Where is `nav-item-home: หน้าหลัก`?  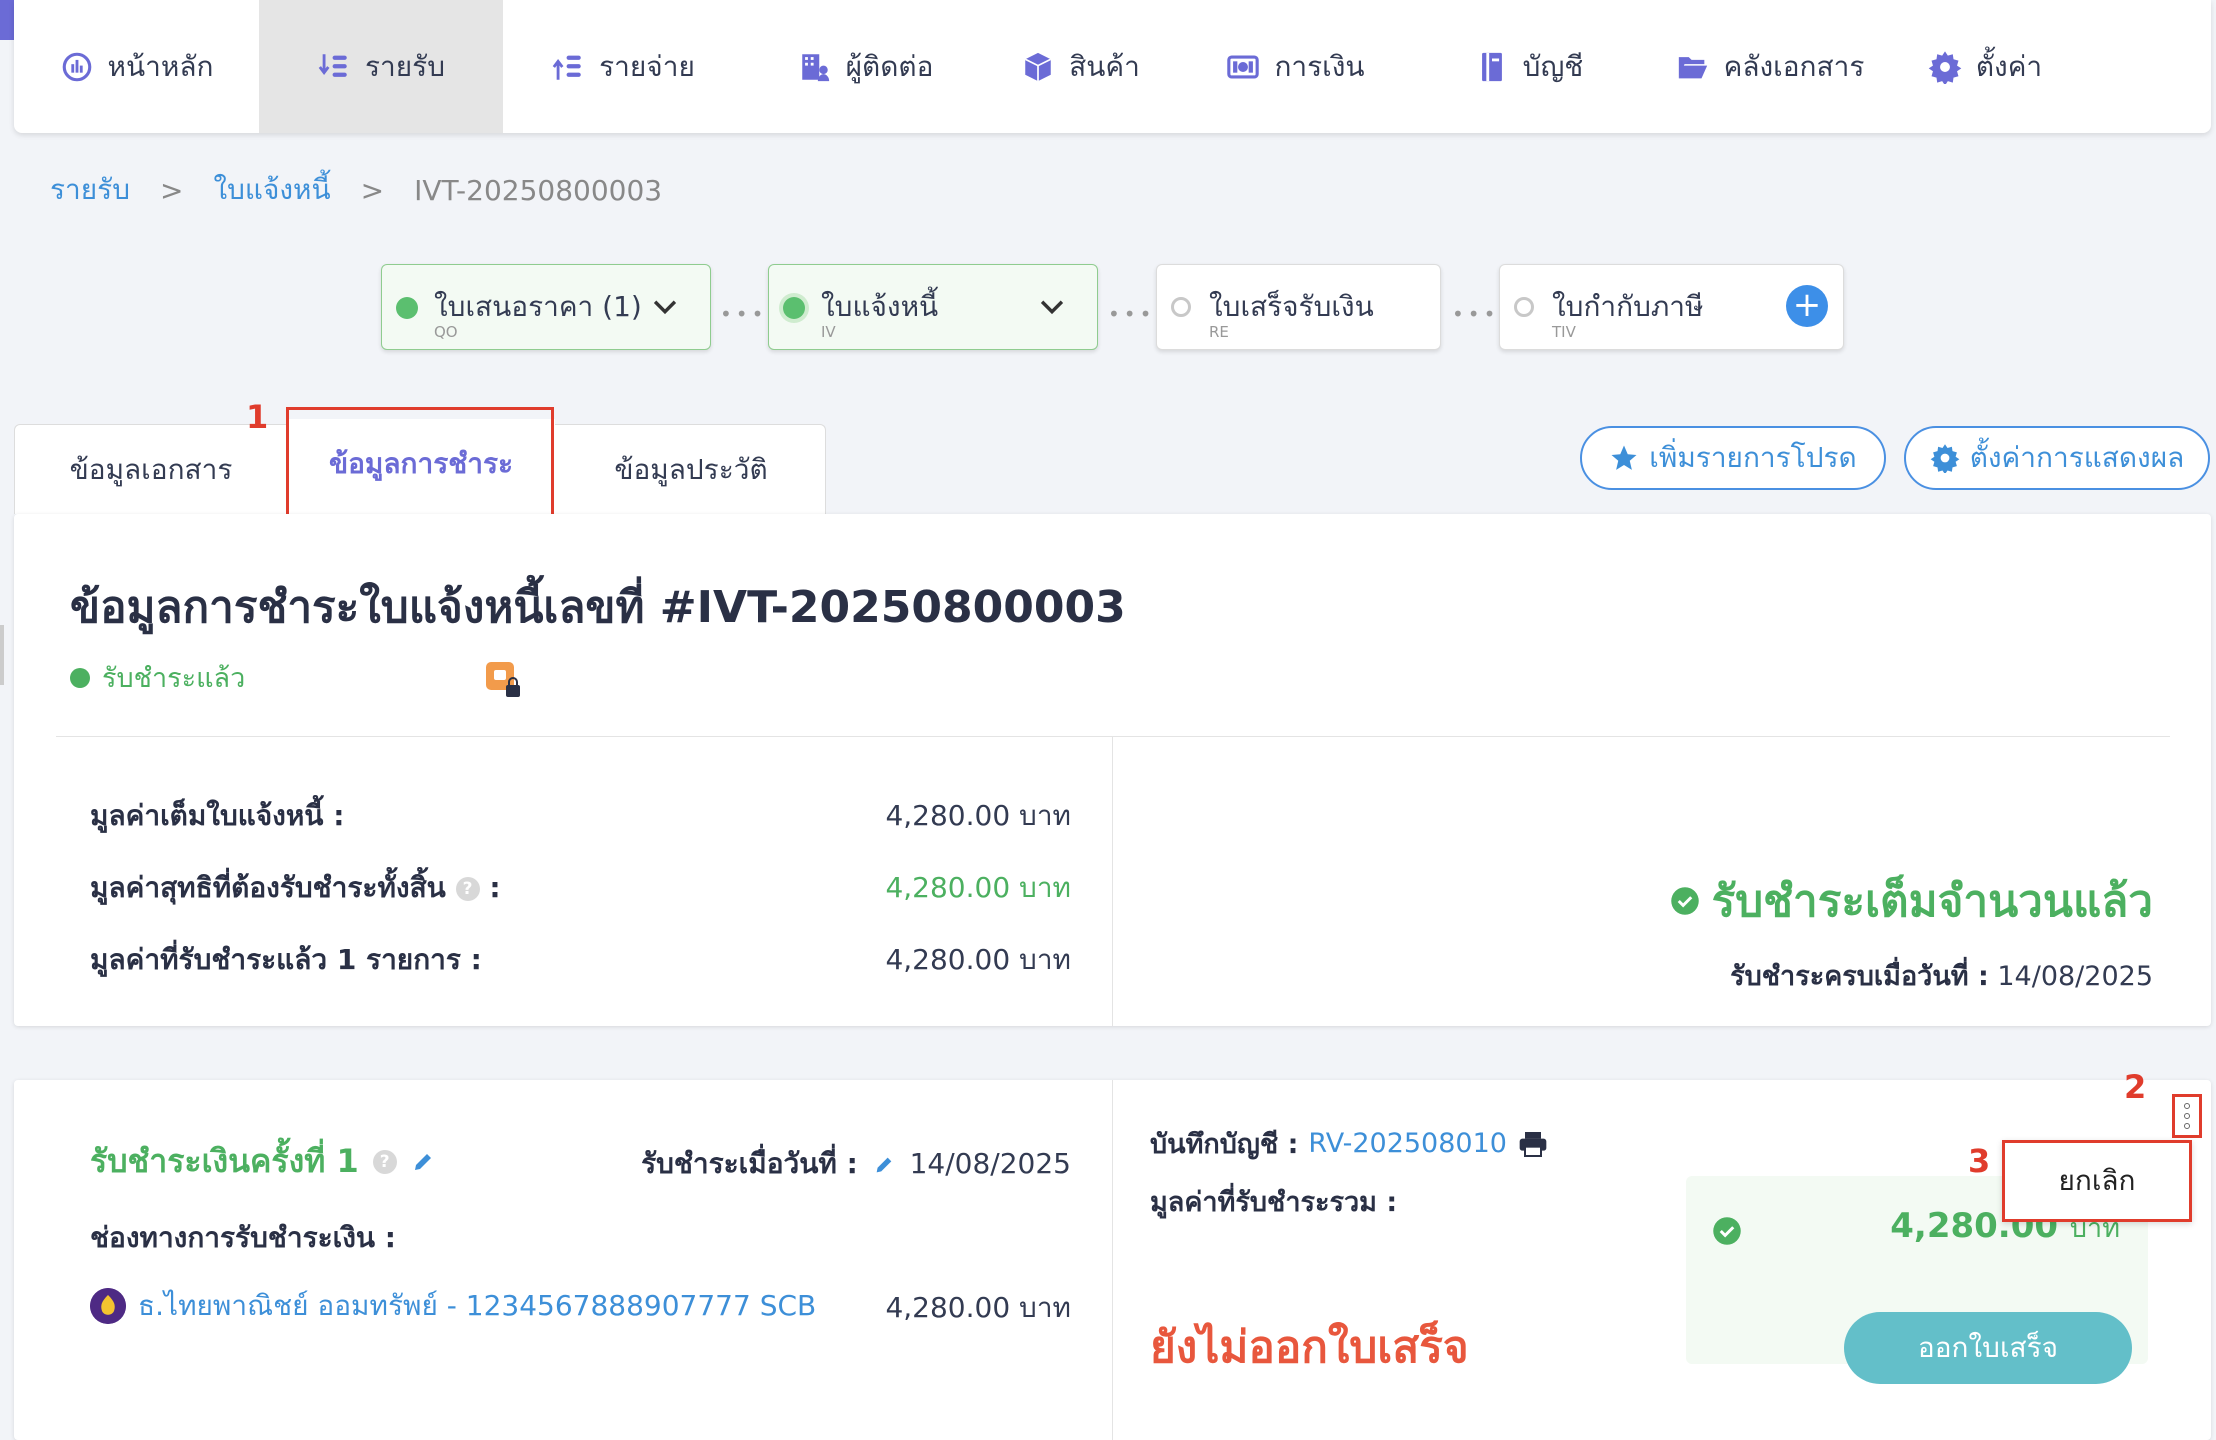 nav-item-home: หน้าหลัก is located at coordinates (136, 66).